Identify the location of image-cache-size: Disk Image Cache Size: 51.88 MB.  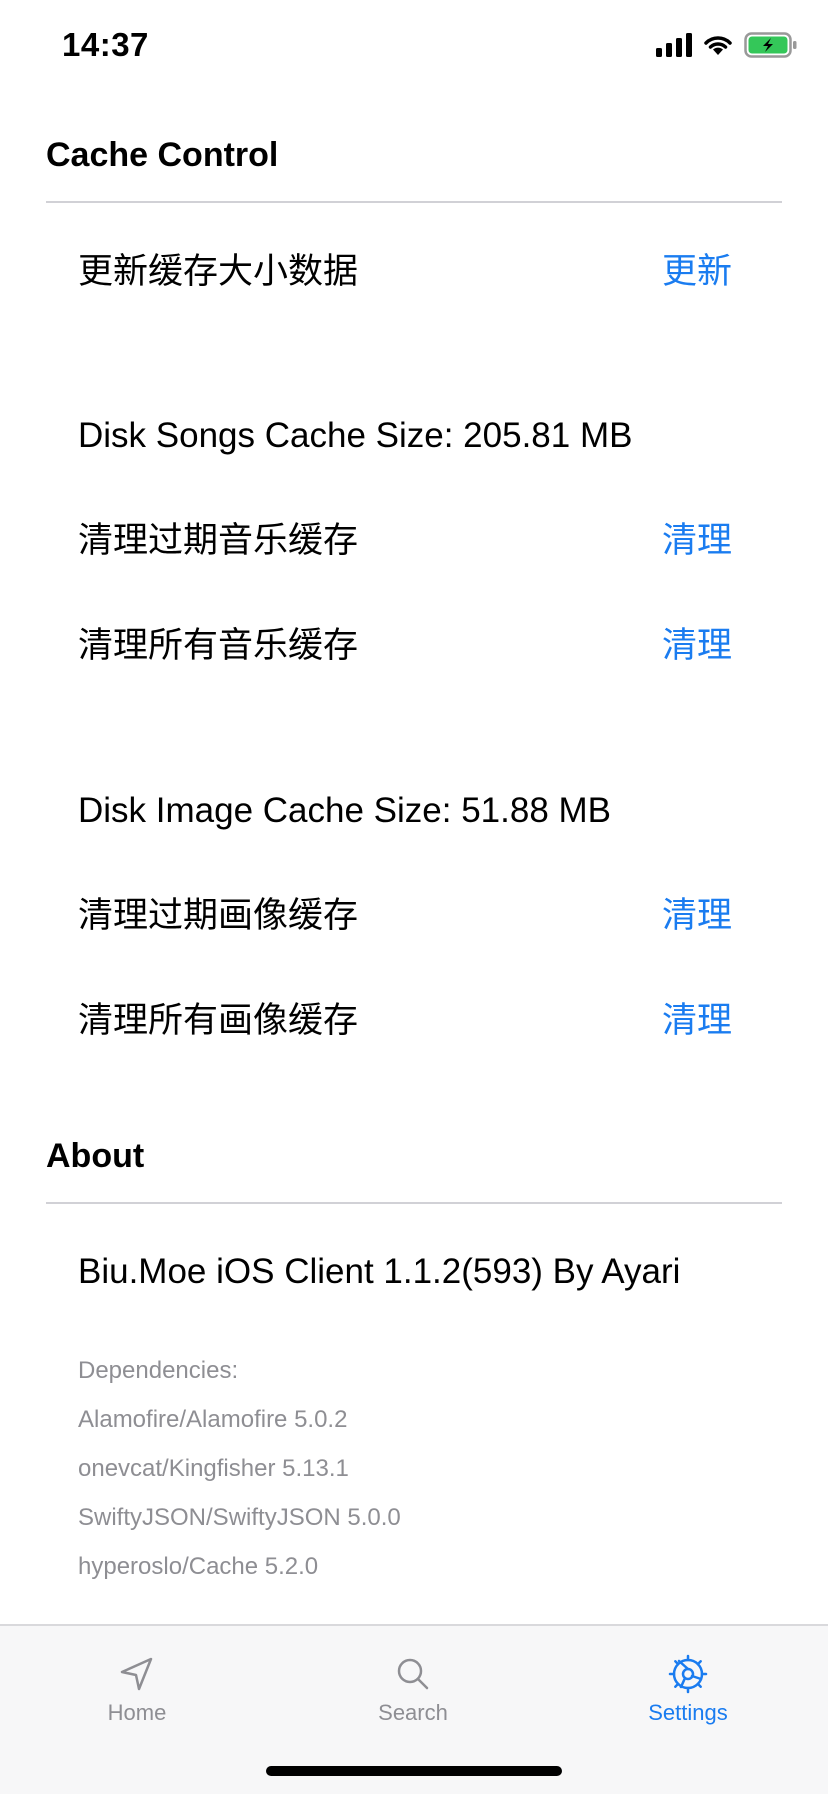
(345, 810).